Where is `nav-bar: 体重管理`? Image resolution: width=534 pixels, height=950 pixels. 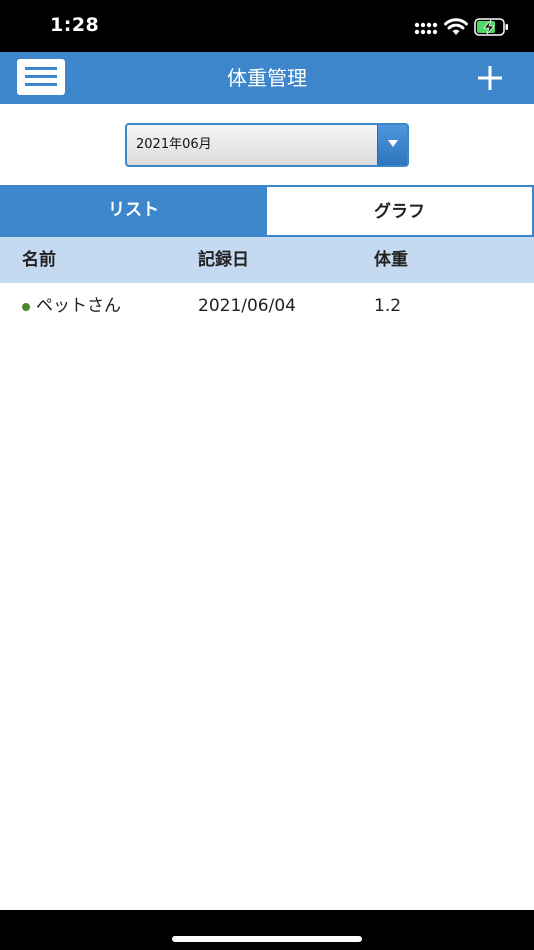 nav-bar: 体重管理 is located at coordinates (267, 78).